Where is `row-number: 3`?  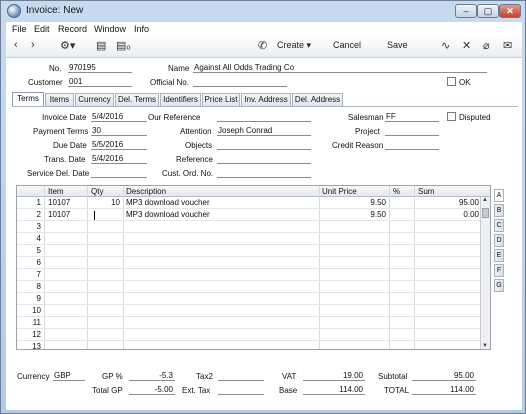 row-number: 3 is located at coordinates (38, 226).